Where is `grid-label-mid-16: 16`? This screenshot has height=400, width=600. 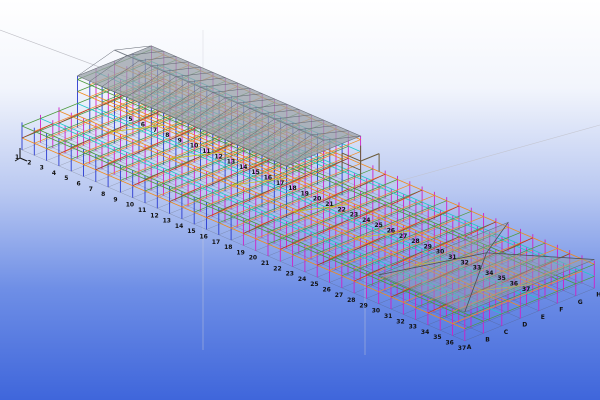
grid-label-mid-16: 16 is located at coordinates (268, 178).